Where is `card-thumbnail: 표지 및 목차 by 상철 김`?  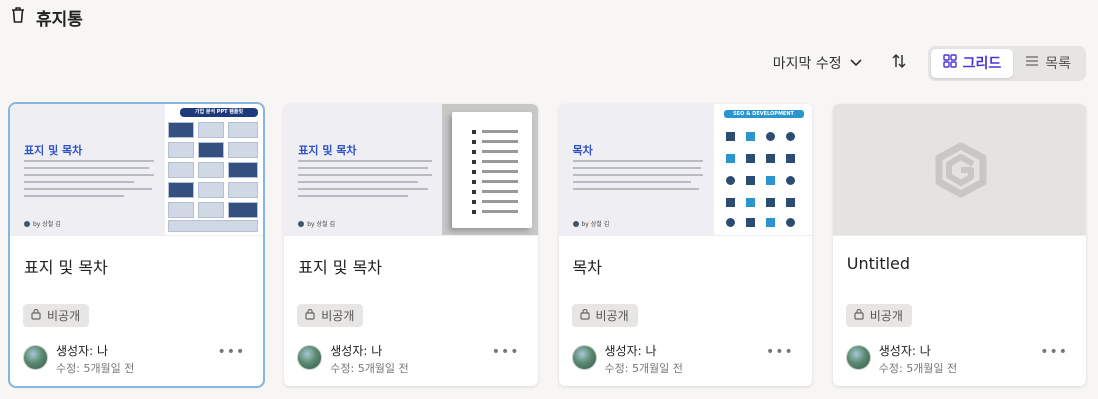
card-thumbnail: 표지 및 목차 by 상철 김 is located at coordinates (411, 170).